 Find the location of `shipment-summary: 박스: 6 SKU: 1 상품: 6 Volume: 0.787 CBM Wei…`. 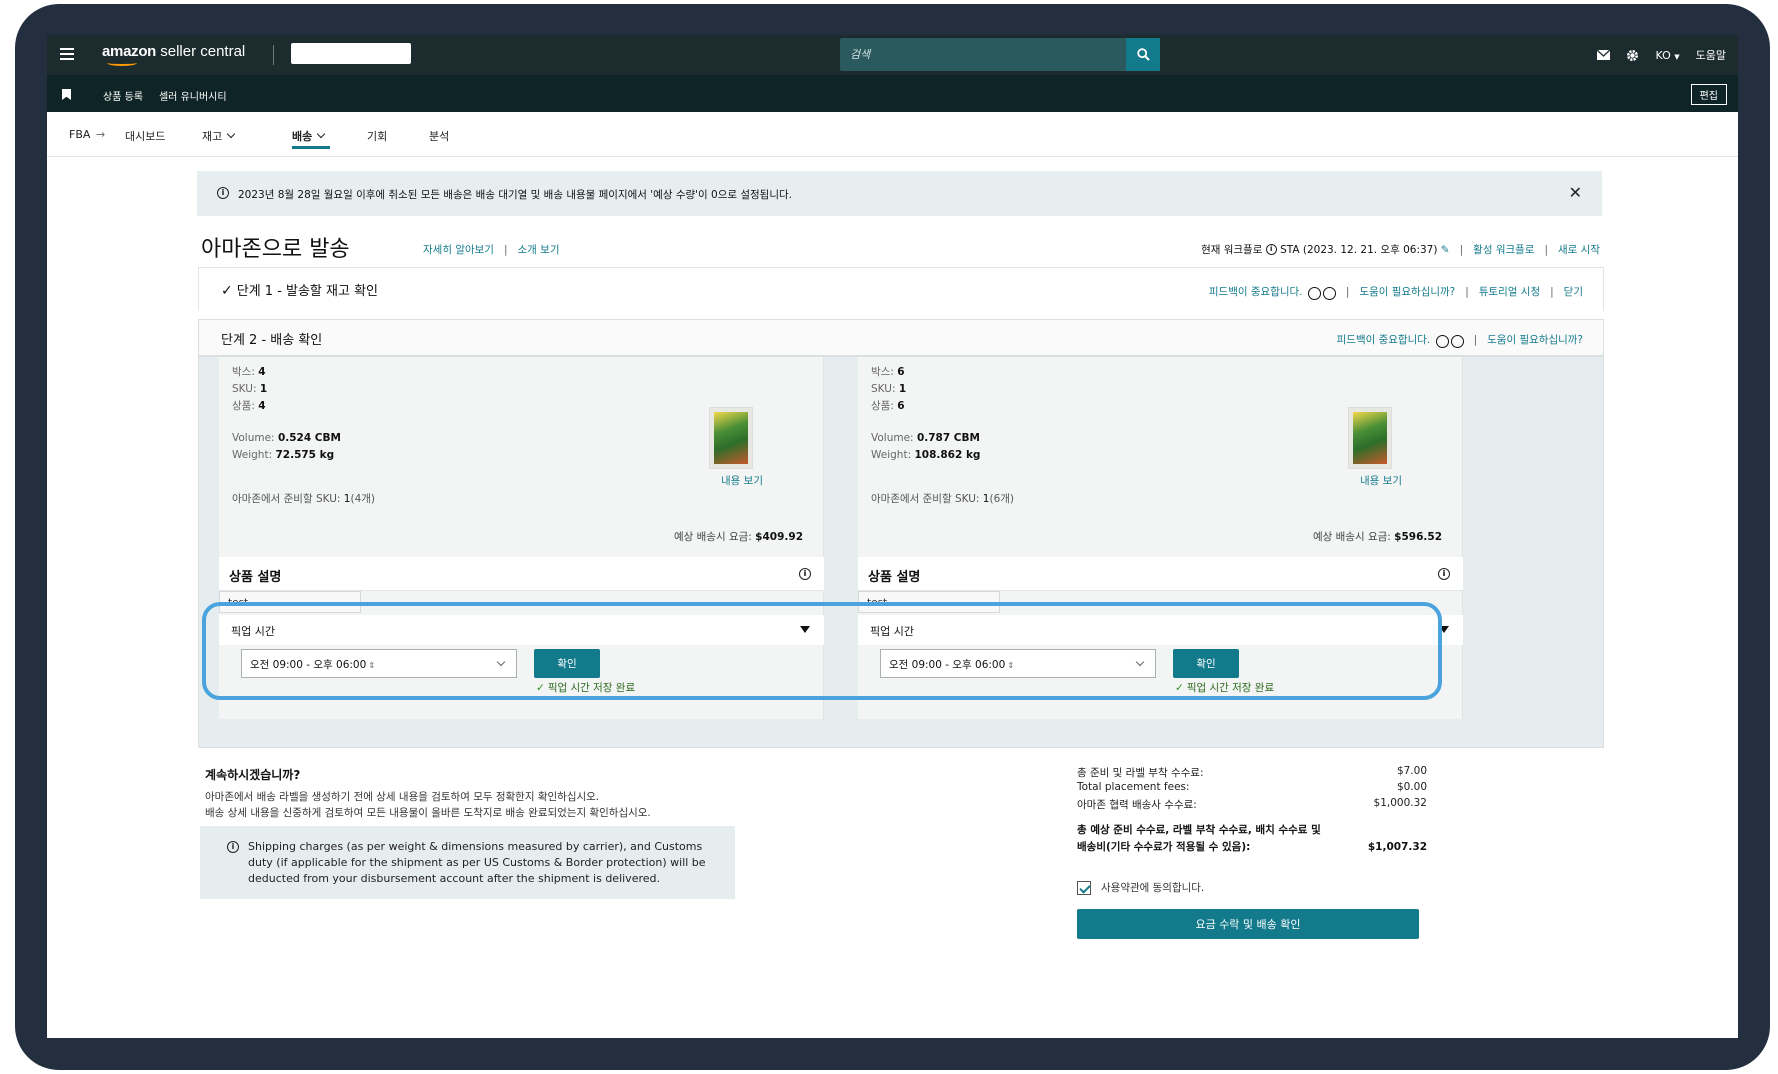

shipment-summary: 박스: 6 SKU: 1 상품: 6 Volume: 0.787 CBM Wei… is located at coordinates (925, 414).